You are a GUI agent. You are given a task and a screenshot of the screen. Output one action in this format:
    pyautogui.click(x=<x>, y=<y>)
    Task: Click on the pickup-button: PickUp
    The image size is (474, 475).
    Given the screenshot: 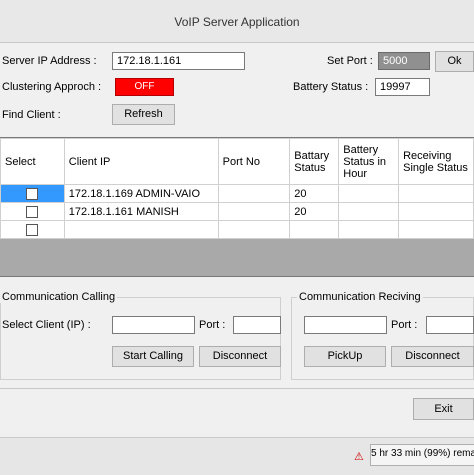 What is the action you would take?
    pyautogui.click(x=345, y=356)
    